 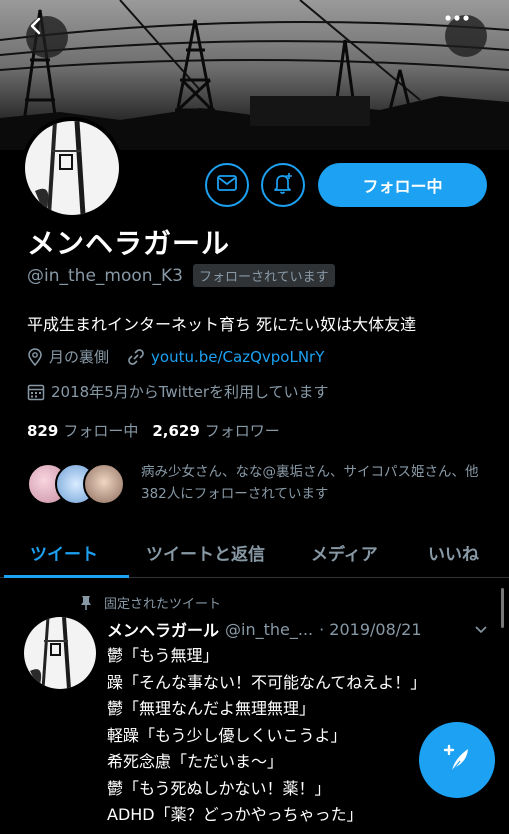 I want to click on profile-avatar, so click(x=72, y=168).